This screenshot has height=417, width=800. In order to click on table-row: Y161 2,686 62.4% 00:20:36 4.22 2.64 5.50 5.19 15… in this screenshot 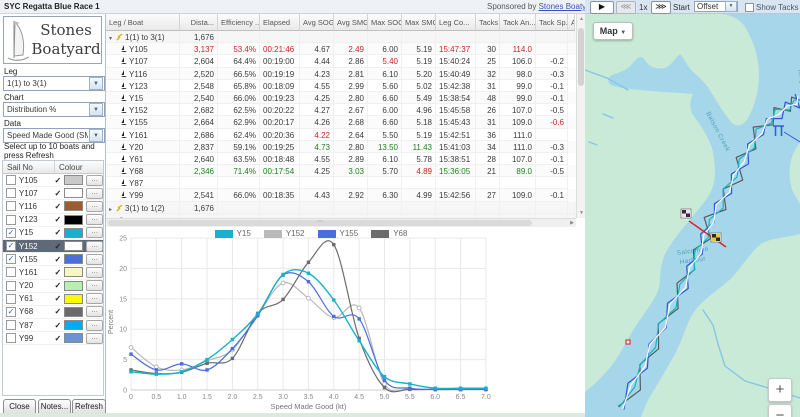, I will do `click(345, 134)`.